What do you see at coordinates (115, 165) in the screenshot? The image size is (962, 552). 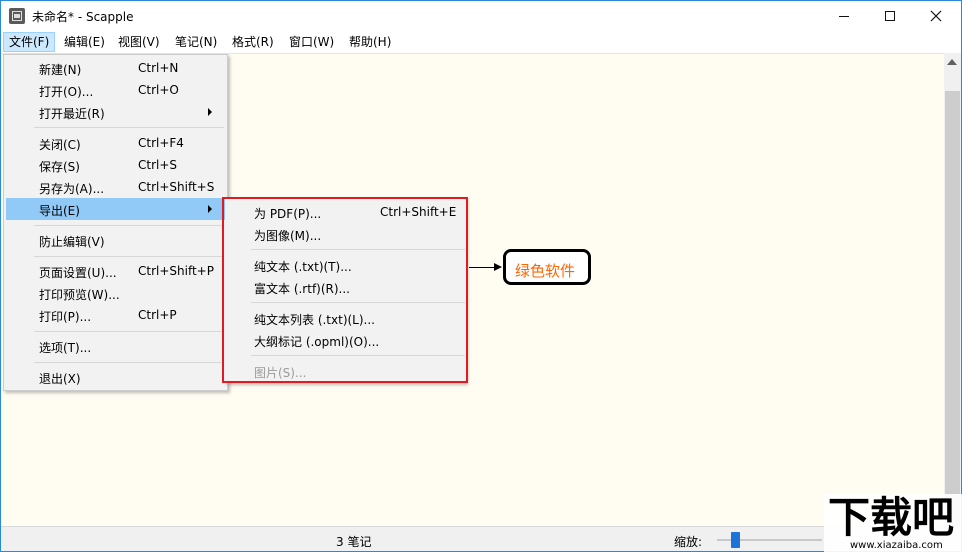 I see `menu-item-save: 保存(S) Ctrl+S` at bounding box center [115, 165].